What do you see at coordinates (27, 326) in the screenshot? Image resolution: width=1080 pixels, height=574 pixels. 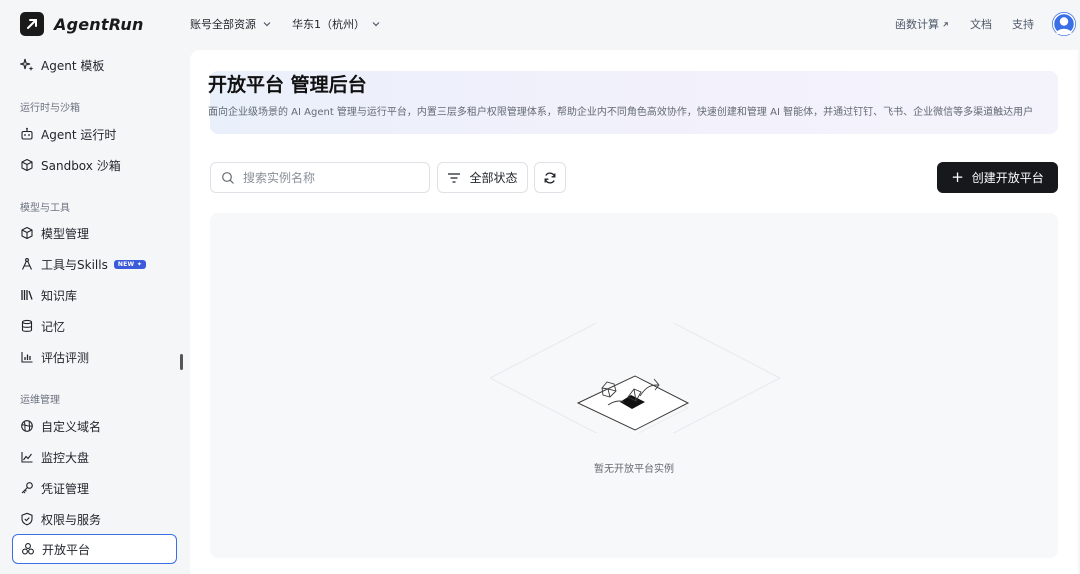 I see `database-icon` at bounding box center [27, 326].